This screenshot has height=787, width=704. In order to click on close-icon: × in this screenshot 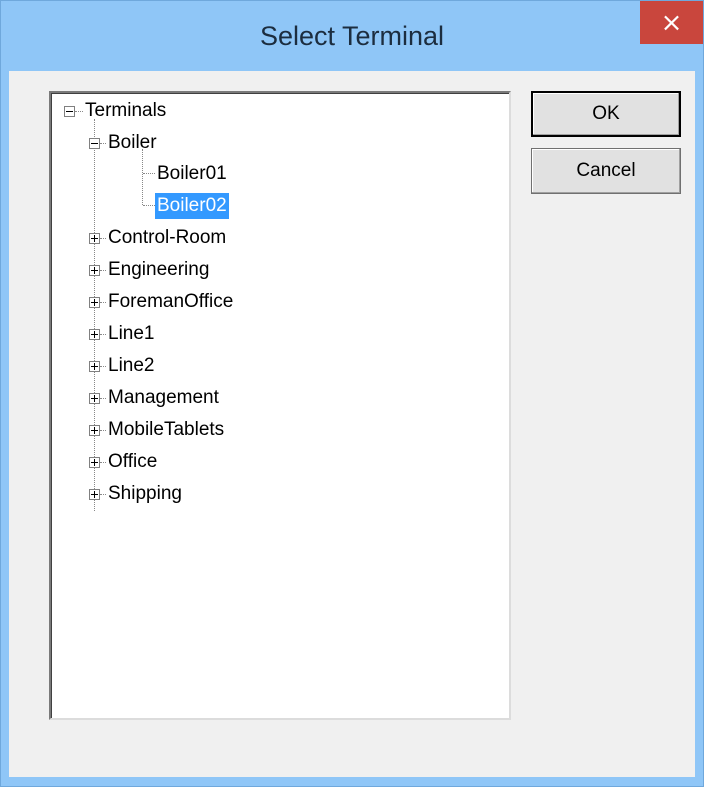, I will do `click(671, 22)`.